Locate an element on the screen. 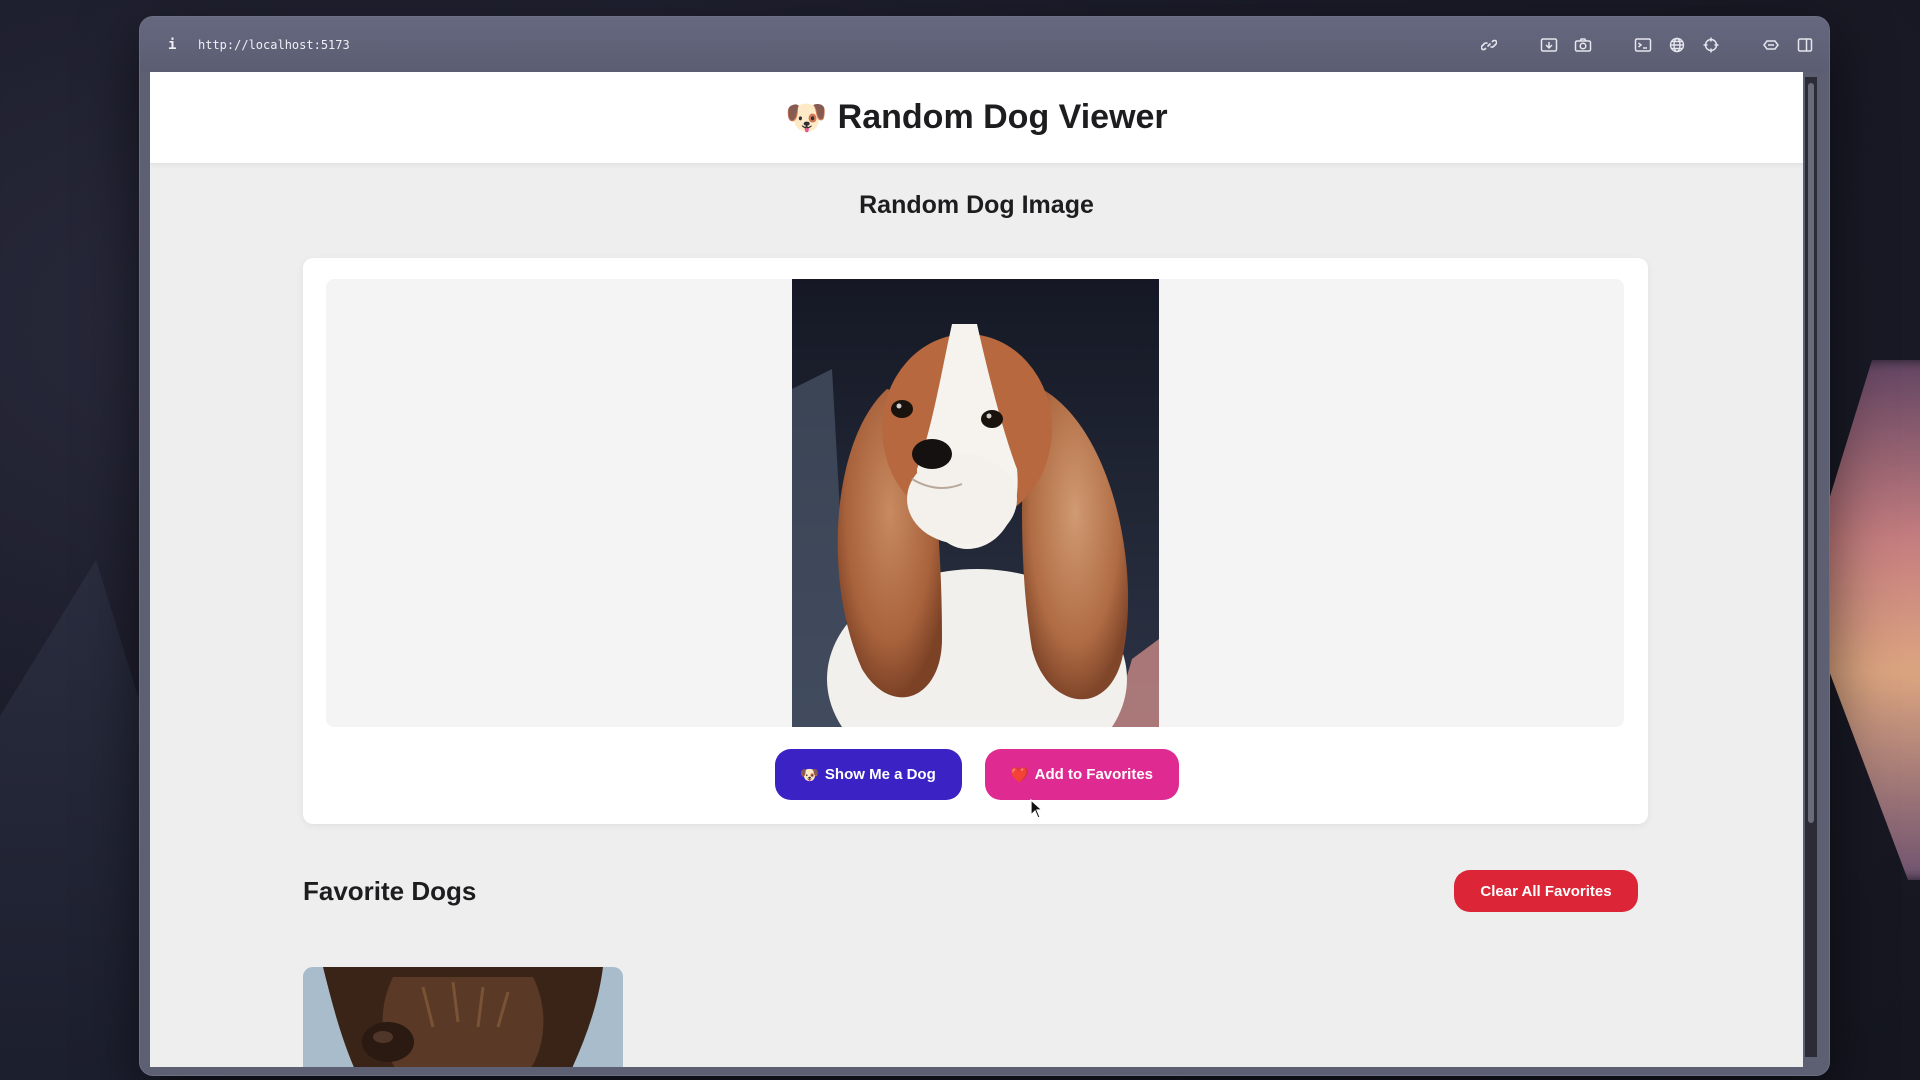 The height and width of the screenshot is (1080, 1920). app-header: 🐶 Random Dog Viewer is located at coordinates (976, 118).